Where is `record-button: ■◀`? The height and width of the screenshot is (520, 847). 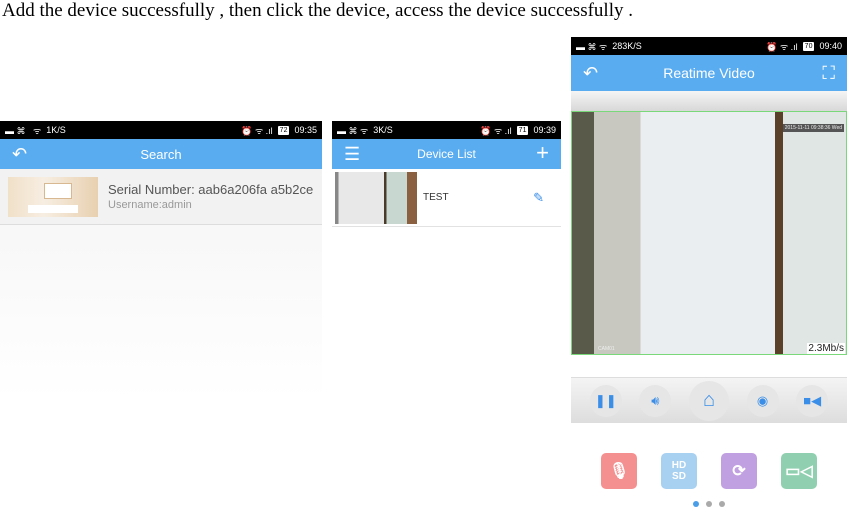
record-button: ■◀ is located at coordinates (812, 400).